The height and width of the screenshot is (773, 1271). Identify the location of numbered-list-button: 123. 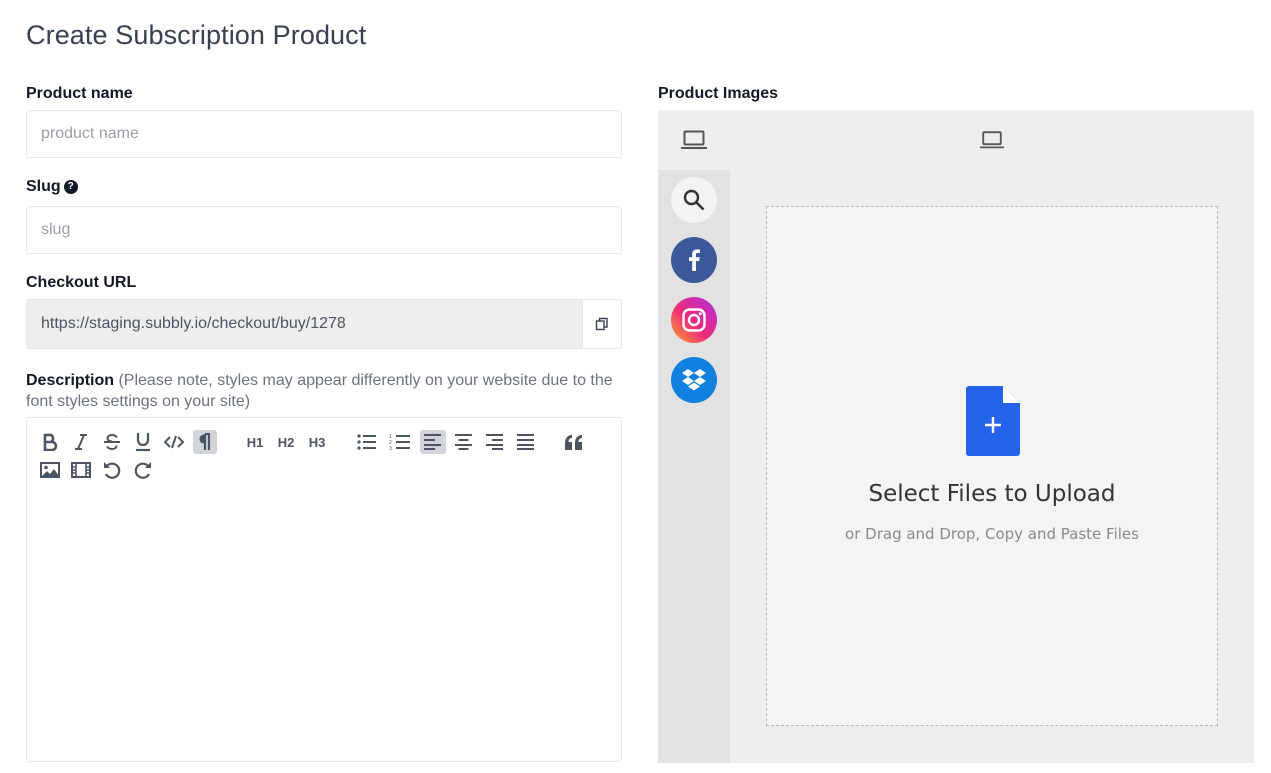
(400, 442).